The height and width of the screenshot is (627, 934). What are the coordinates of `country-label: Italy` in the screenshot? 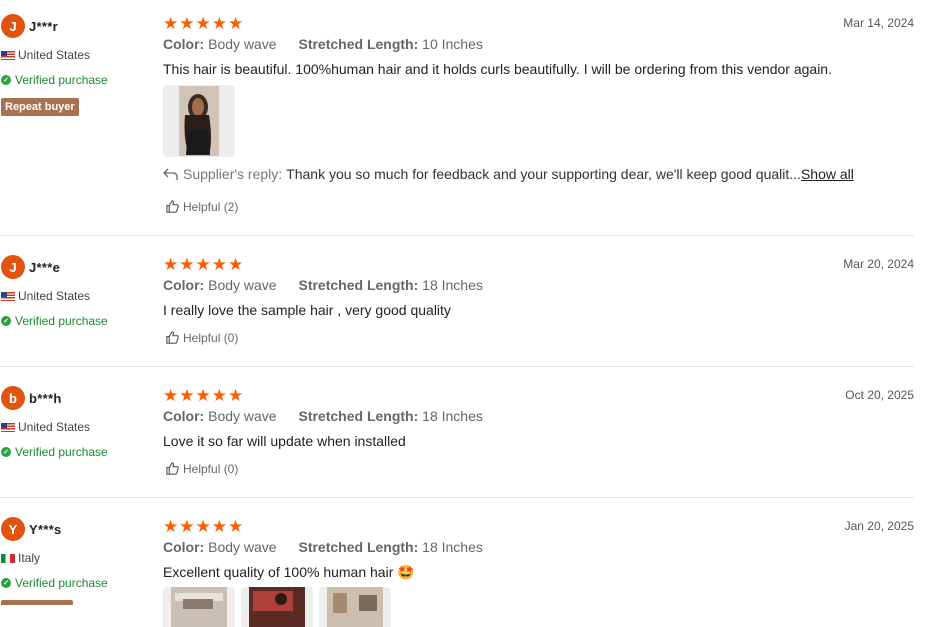 It's located at (29, 558).